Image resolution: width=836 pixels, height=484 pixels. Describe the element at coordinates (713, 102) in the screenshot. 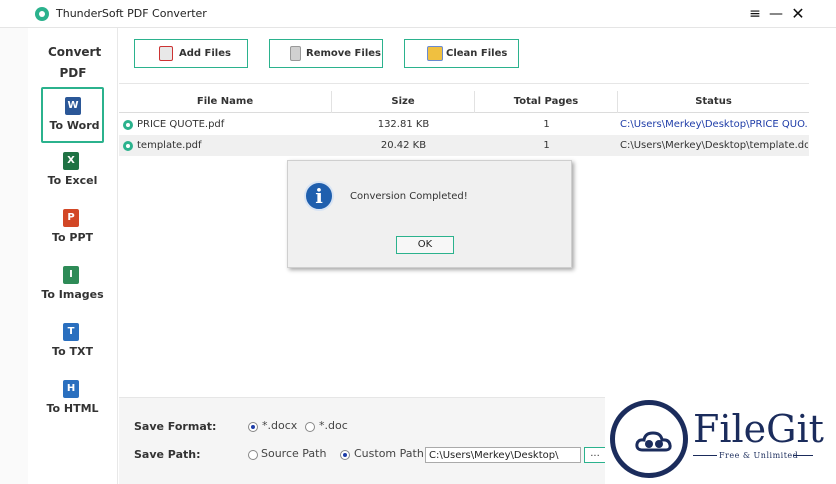

I see `column-header-status: Status` at that location.